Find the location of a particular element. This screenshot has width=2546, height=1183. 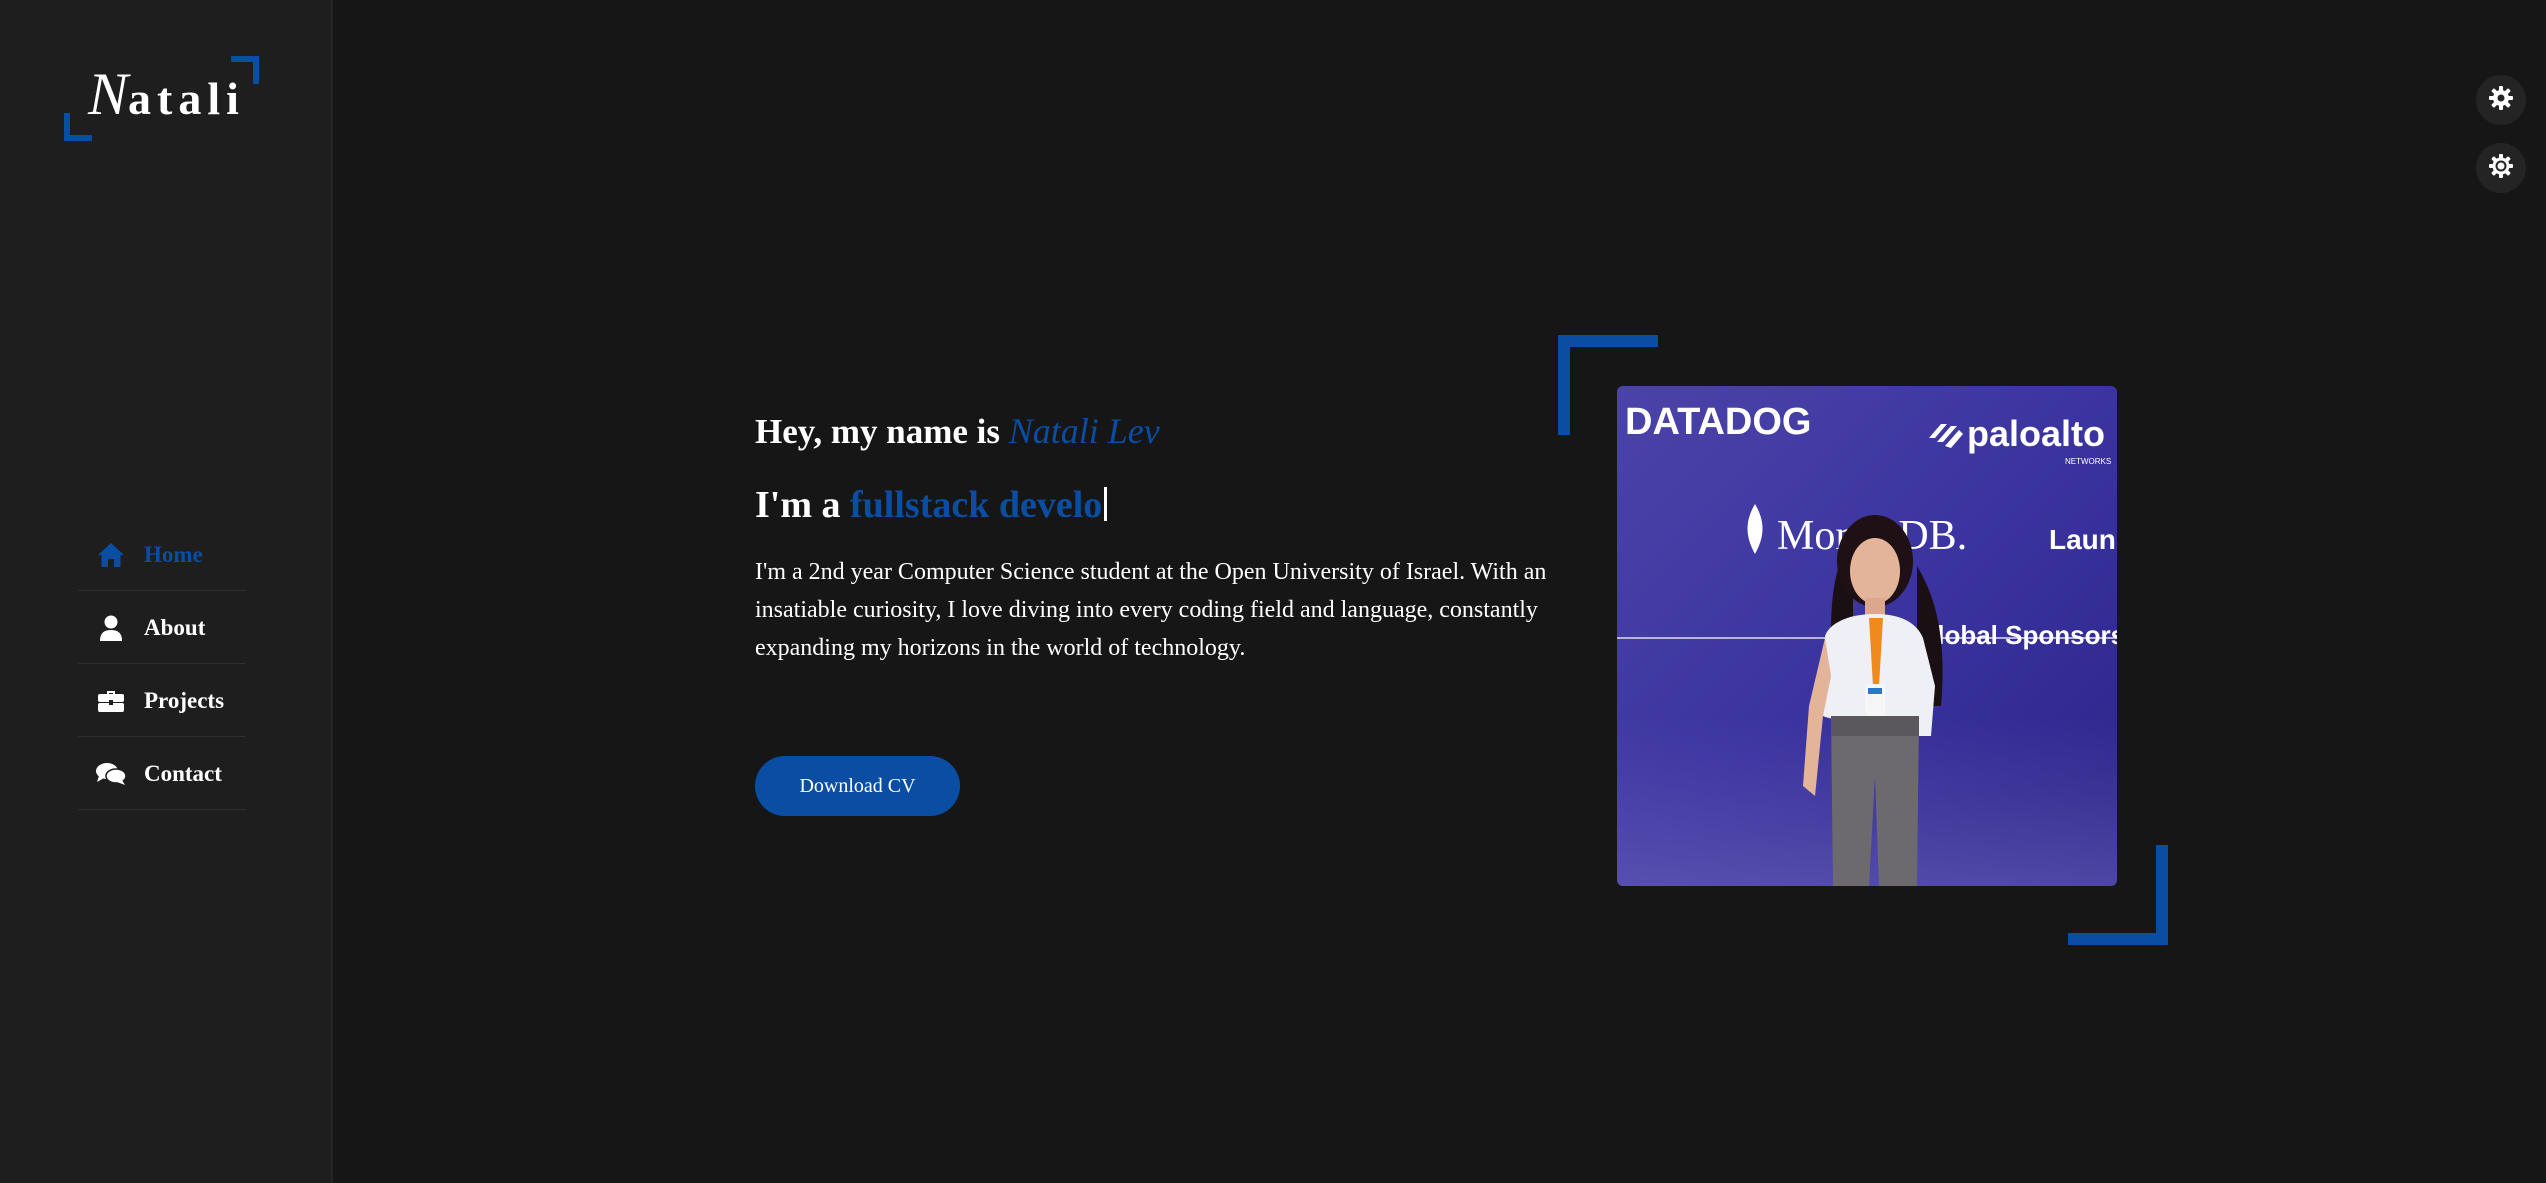

sun-gear-icon is located at coordinates (2501, 168).